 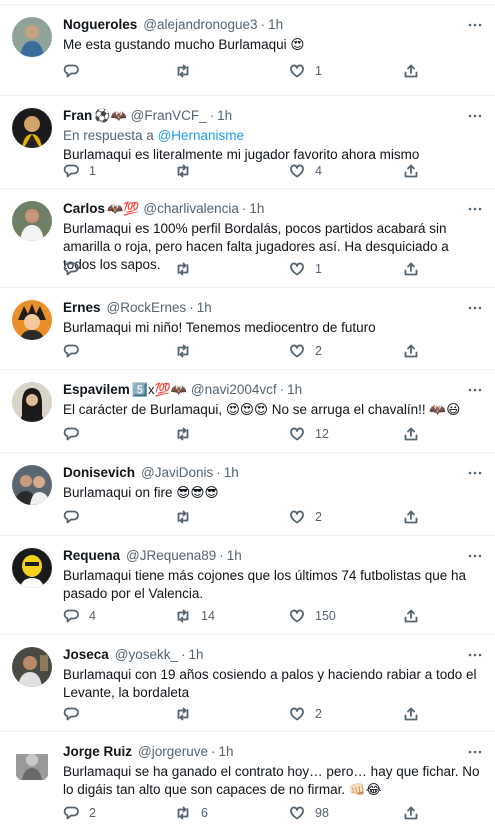 What do you see at coordinates (84, 209) in the screenshot?
I see `author-name: Carlos` at bounding box center [84, 209].